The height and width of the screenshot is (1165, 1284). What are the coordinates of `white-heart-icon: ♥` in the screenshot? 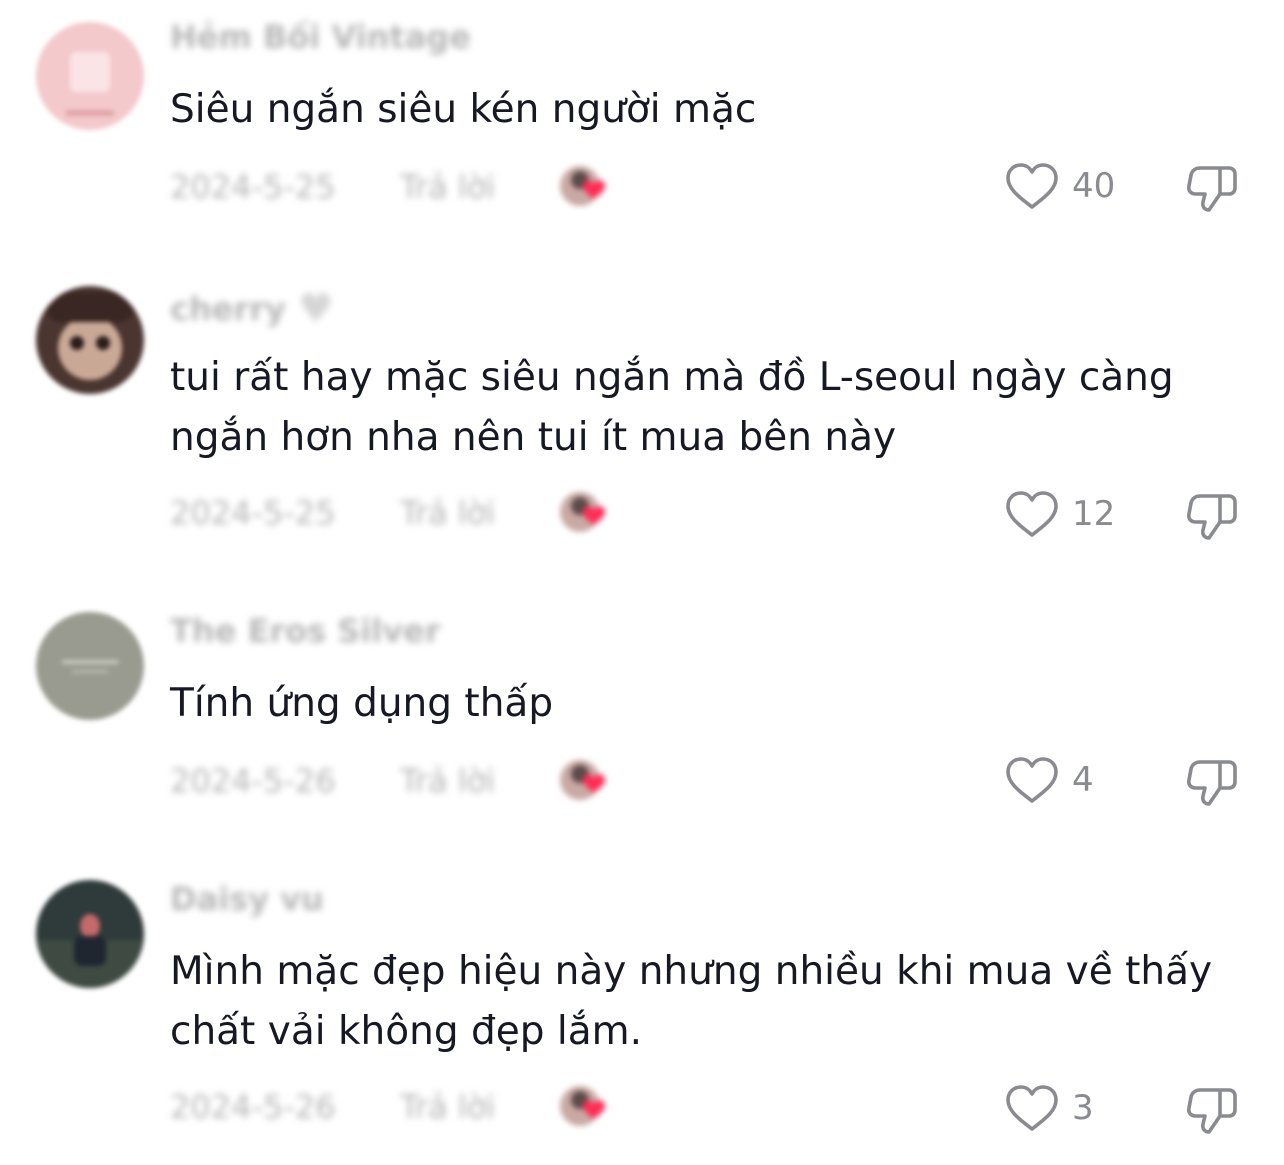 It's located at (315, 309).